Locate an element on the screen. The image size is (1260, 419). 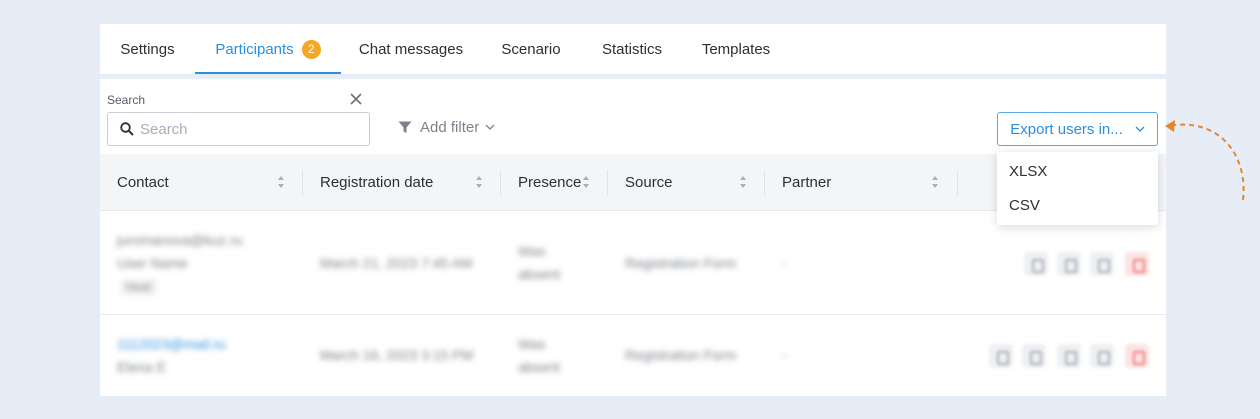
tab-label: Scenario is located at coordinates (531, 49).